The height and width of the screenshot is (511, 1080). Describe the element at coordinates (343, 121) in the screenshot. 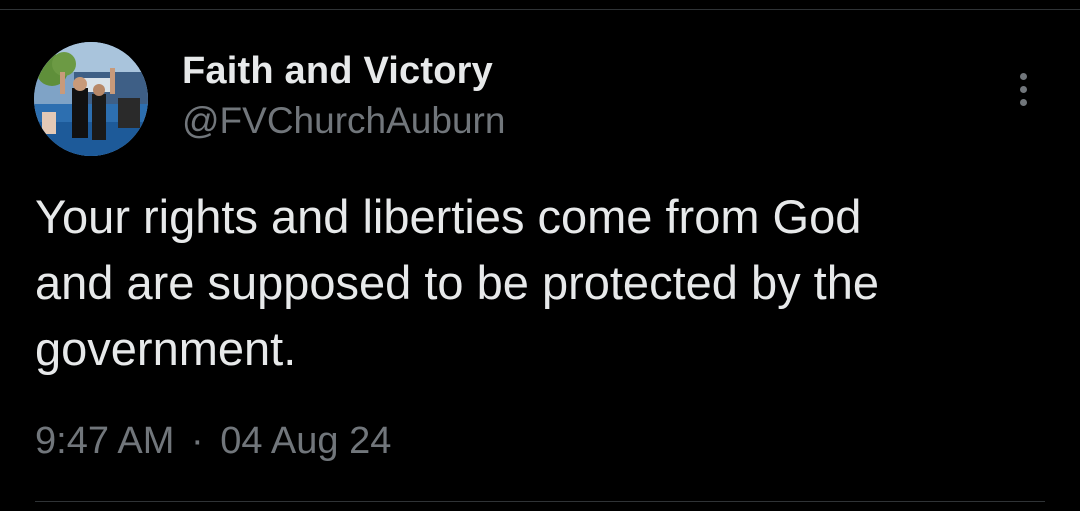

I see `author-handle: @FVChurchAuburn` at that location.